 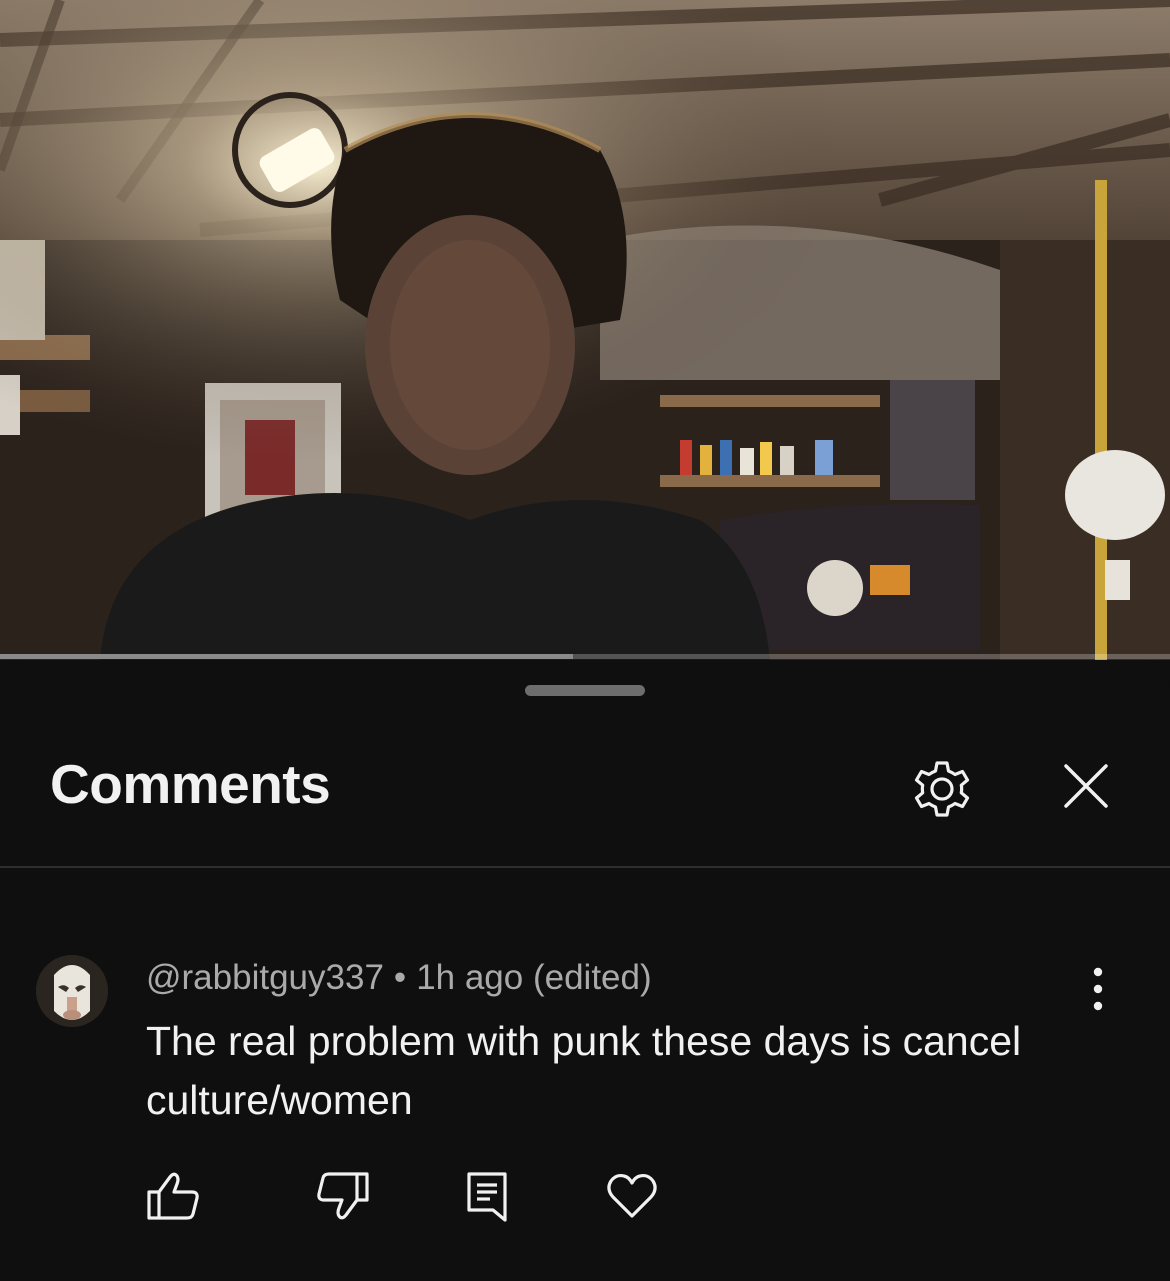 I want to click on comments-title: Comments, so click(x=190, y=784).